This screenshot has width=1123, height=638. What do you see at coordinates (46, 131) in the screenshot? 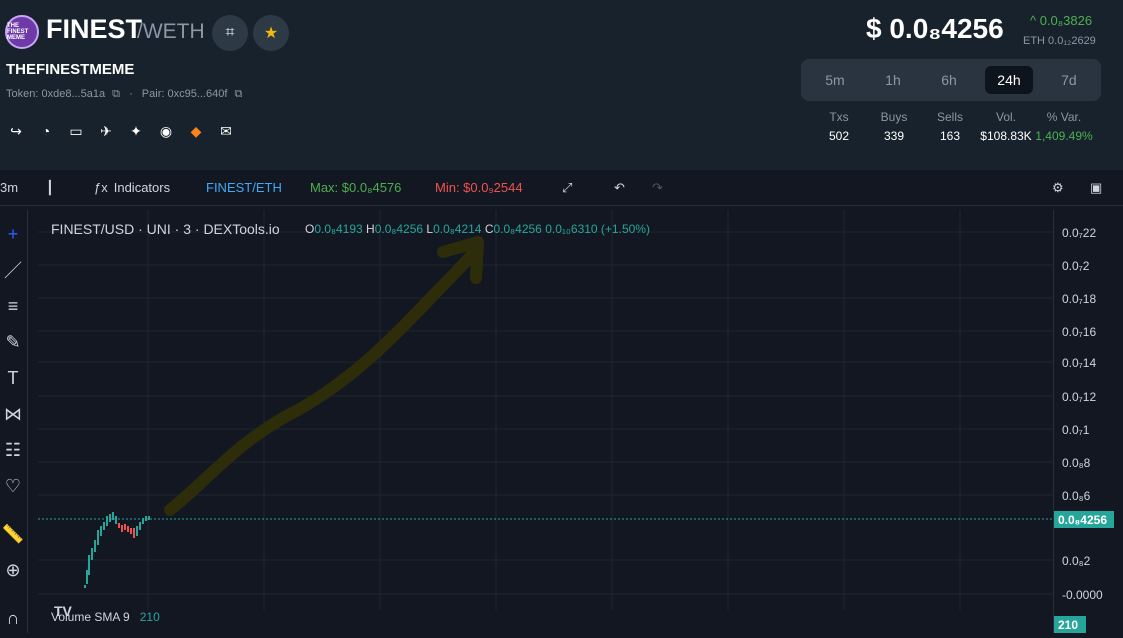
I see `chart-icon: ◔` at bounding box center [46, 131].